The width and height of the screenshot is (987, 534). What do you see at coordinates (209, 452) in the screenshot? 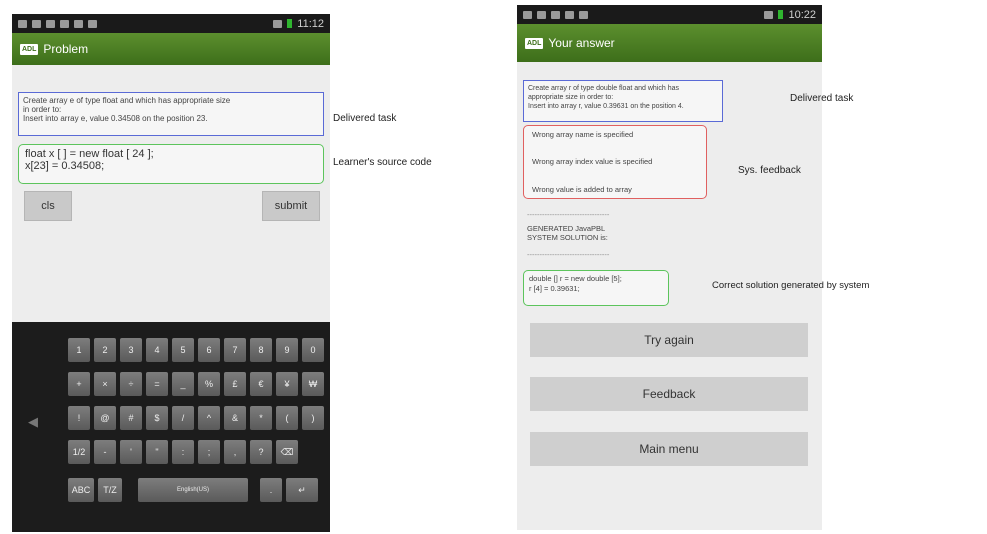
I see `keyboard-key: ;` at bounding box center [209, 452].